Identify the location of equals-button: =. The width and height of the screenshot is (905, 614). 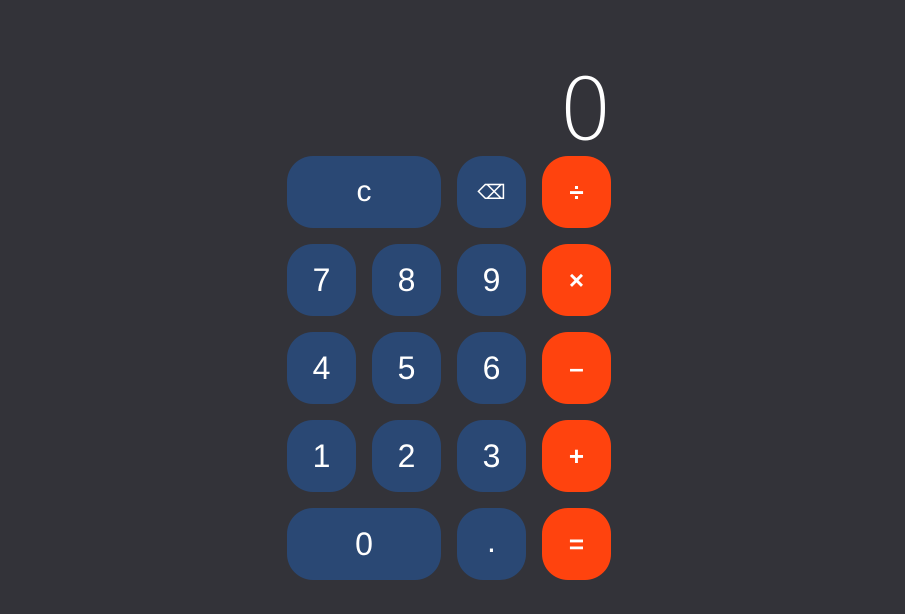
(576, 544).